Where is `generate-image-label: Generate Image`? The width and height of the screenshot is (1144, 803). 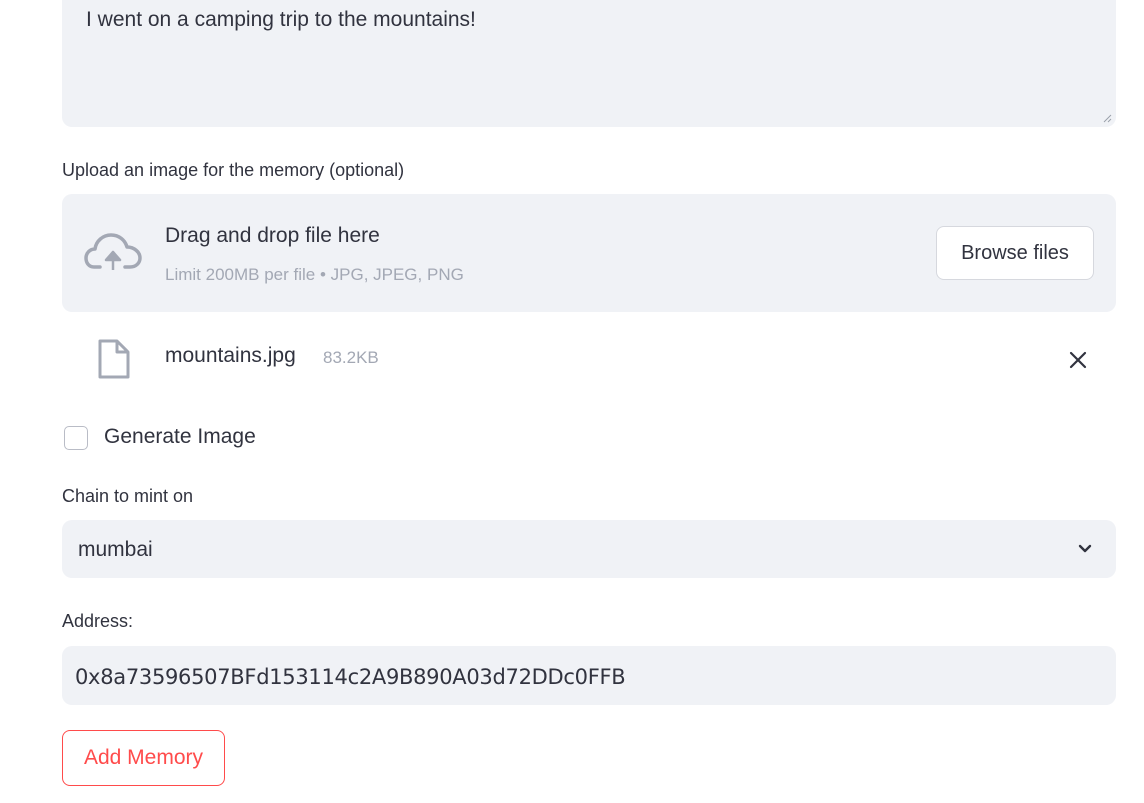 generate-image-label: Generate Image is located at coordinates (180, 437).